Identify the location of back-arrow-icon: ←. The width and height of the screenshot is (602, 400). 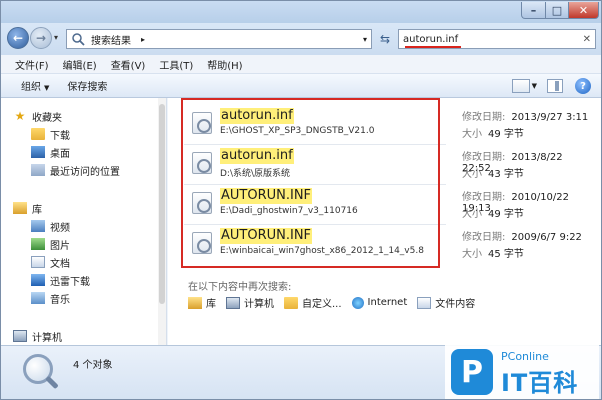
(18, 38).